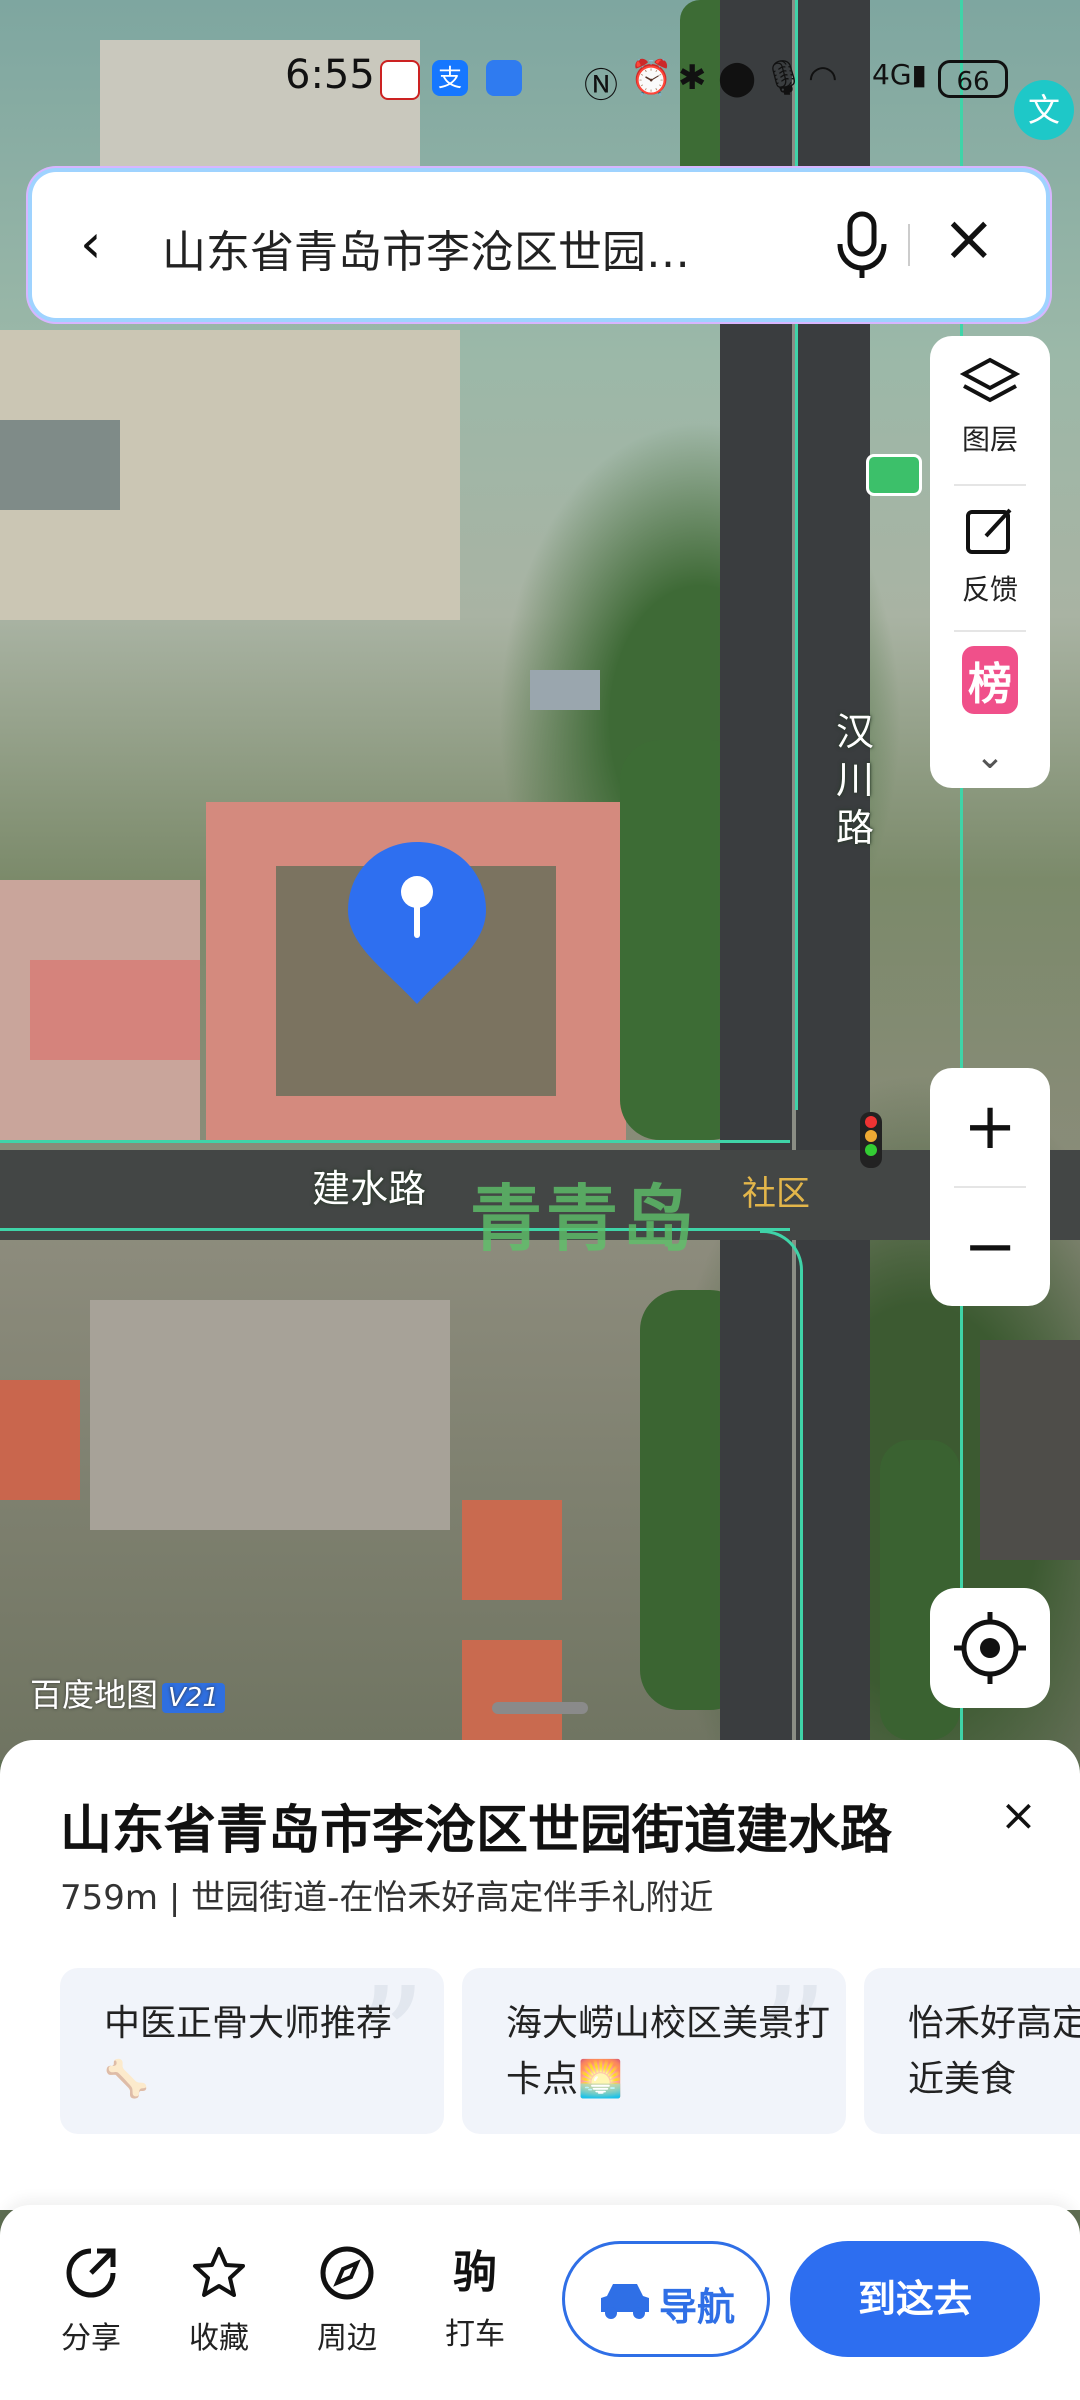 Image resolution: width=1080 pixels, height=2400 pixels. I want to click on layers-icon, so click(990, 380).